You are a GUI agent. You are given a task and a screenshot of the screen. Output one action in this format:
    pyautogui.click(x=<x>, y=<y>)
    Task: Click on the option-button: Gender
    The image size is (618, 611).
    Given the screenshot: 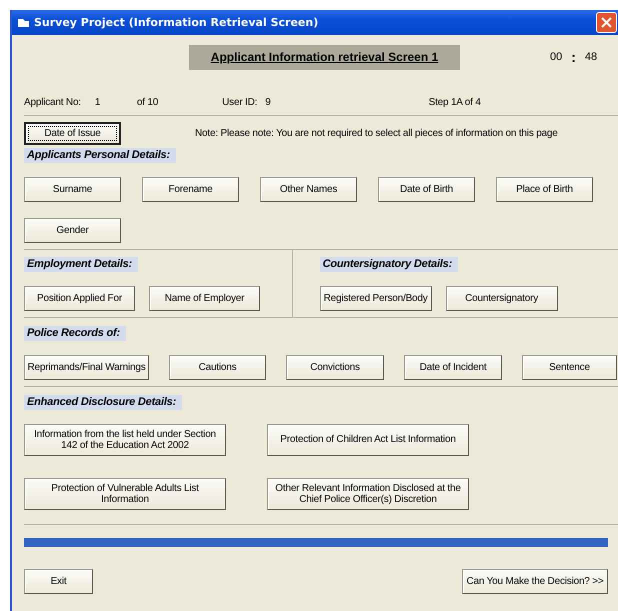 What is the action you would take?
    pyautogui.click(x=72, y=230)
    